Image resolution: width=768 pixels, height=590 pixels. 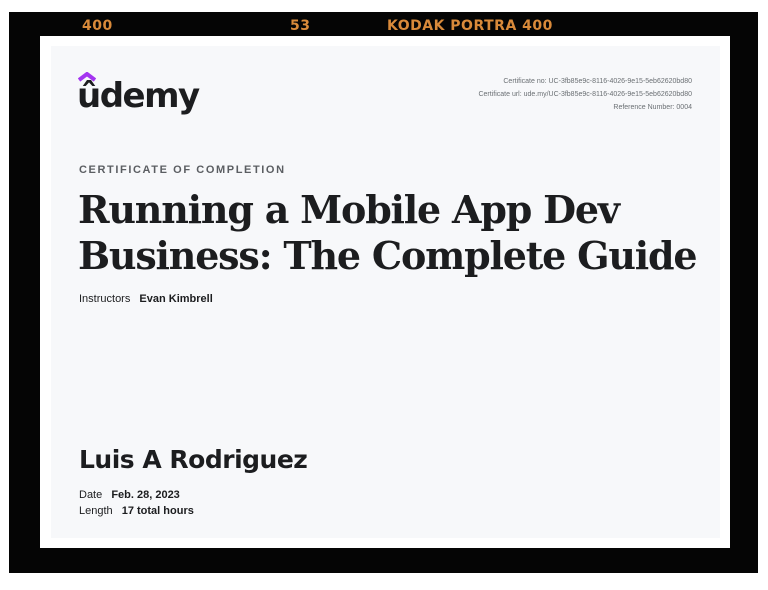 I want to click on date-row: Date Feb. 28, 2023, so click(x=129, y=495).